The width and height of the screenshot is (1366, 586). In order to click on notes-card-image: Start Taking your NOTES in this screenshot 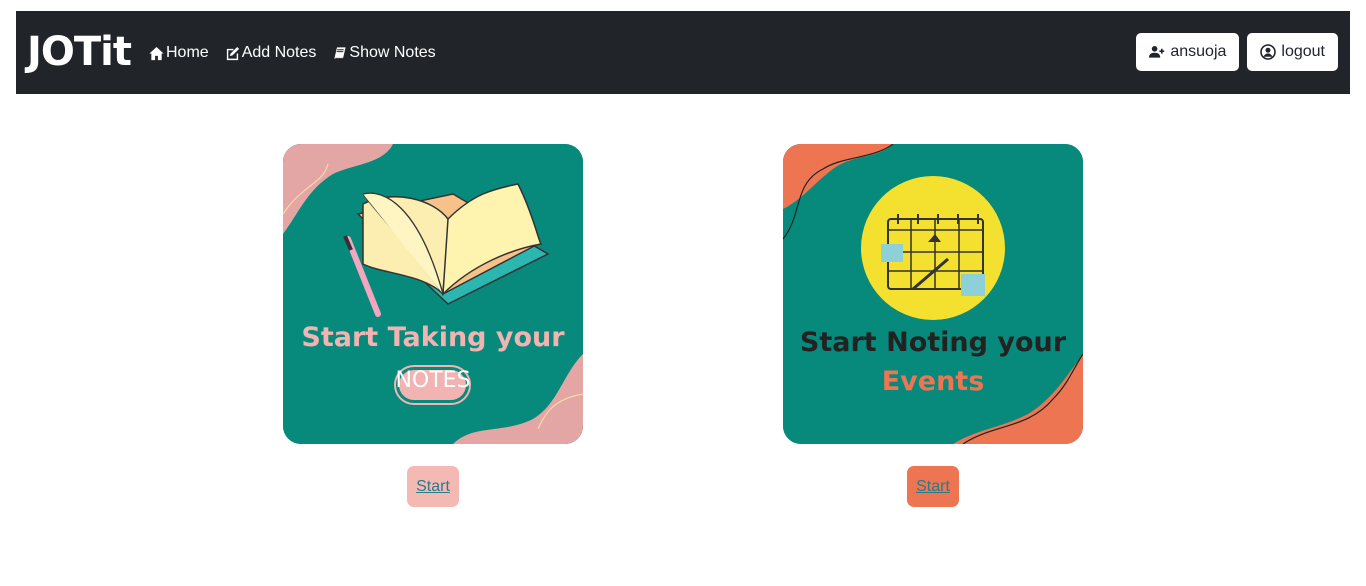, I will do `click(433, 294)`.